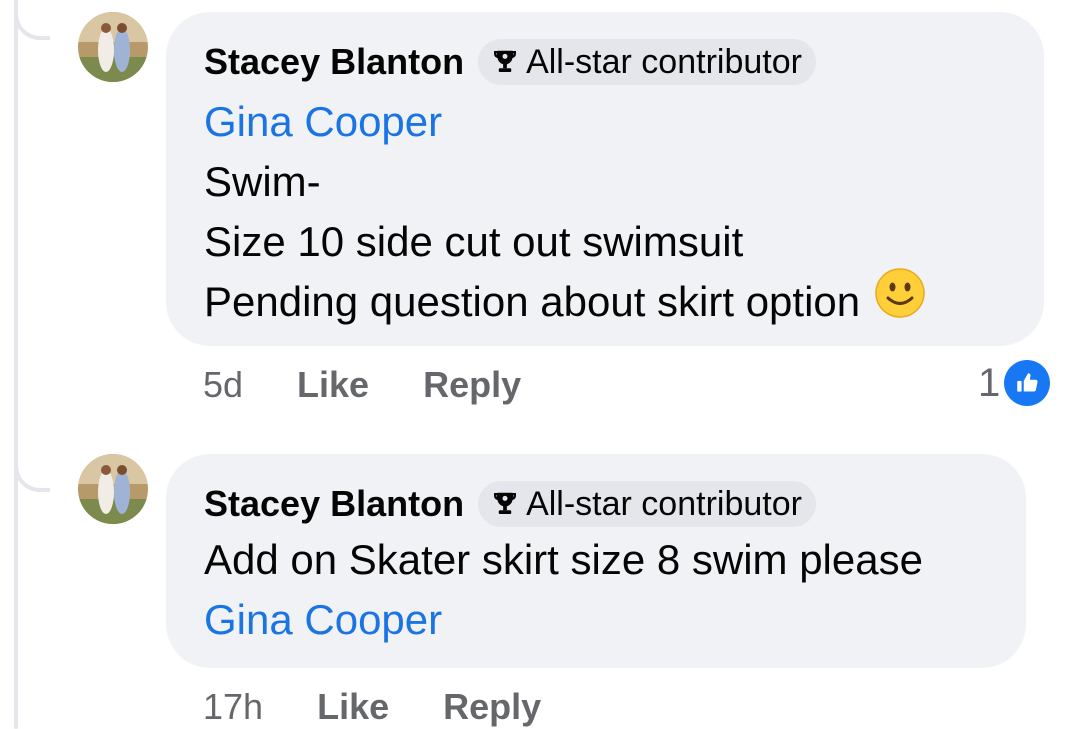 The width and height of the screenshot is (1084, 729). I want to click on comment-actions: 17h Like Reply, so click(372, 707).